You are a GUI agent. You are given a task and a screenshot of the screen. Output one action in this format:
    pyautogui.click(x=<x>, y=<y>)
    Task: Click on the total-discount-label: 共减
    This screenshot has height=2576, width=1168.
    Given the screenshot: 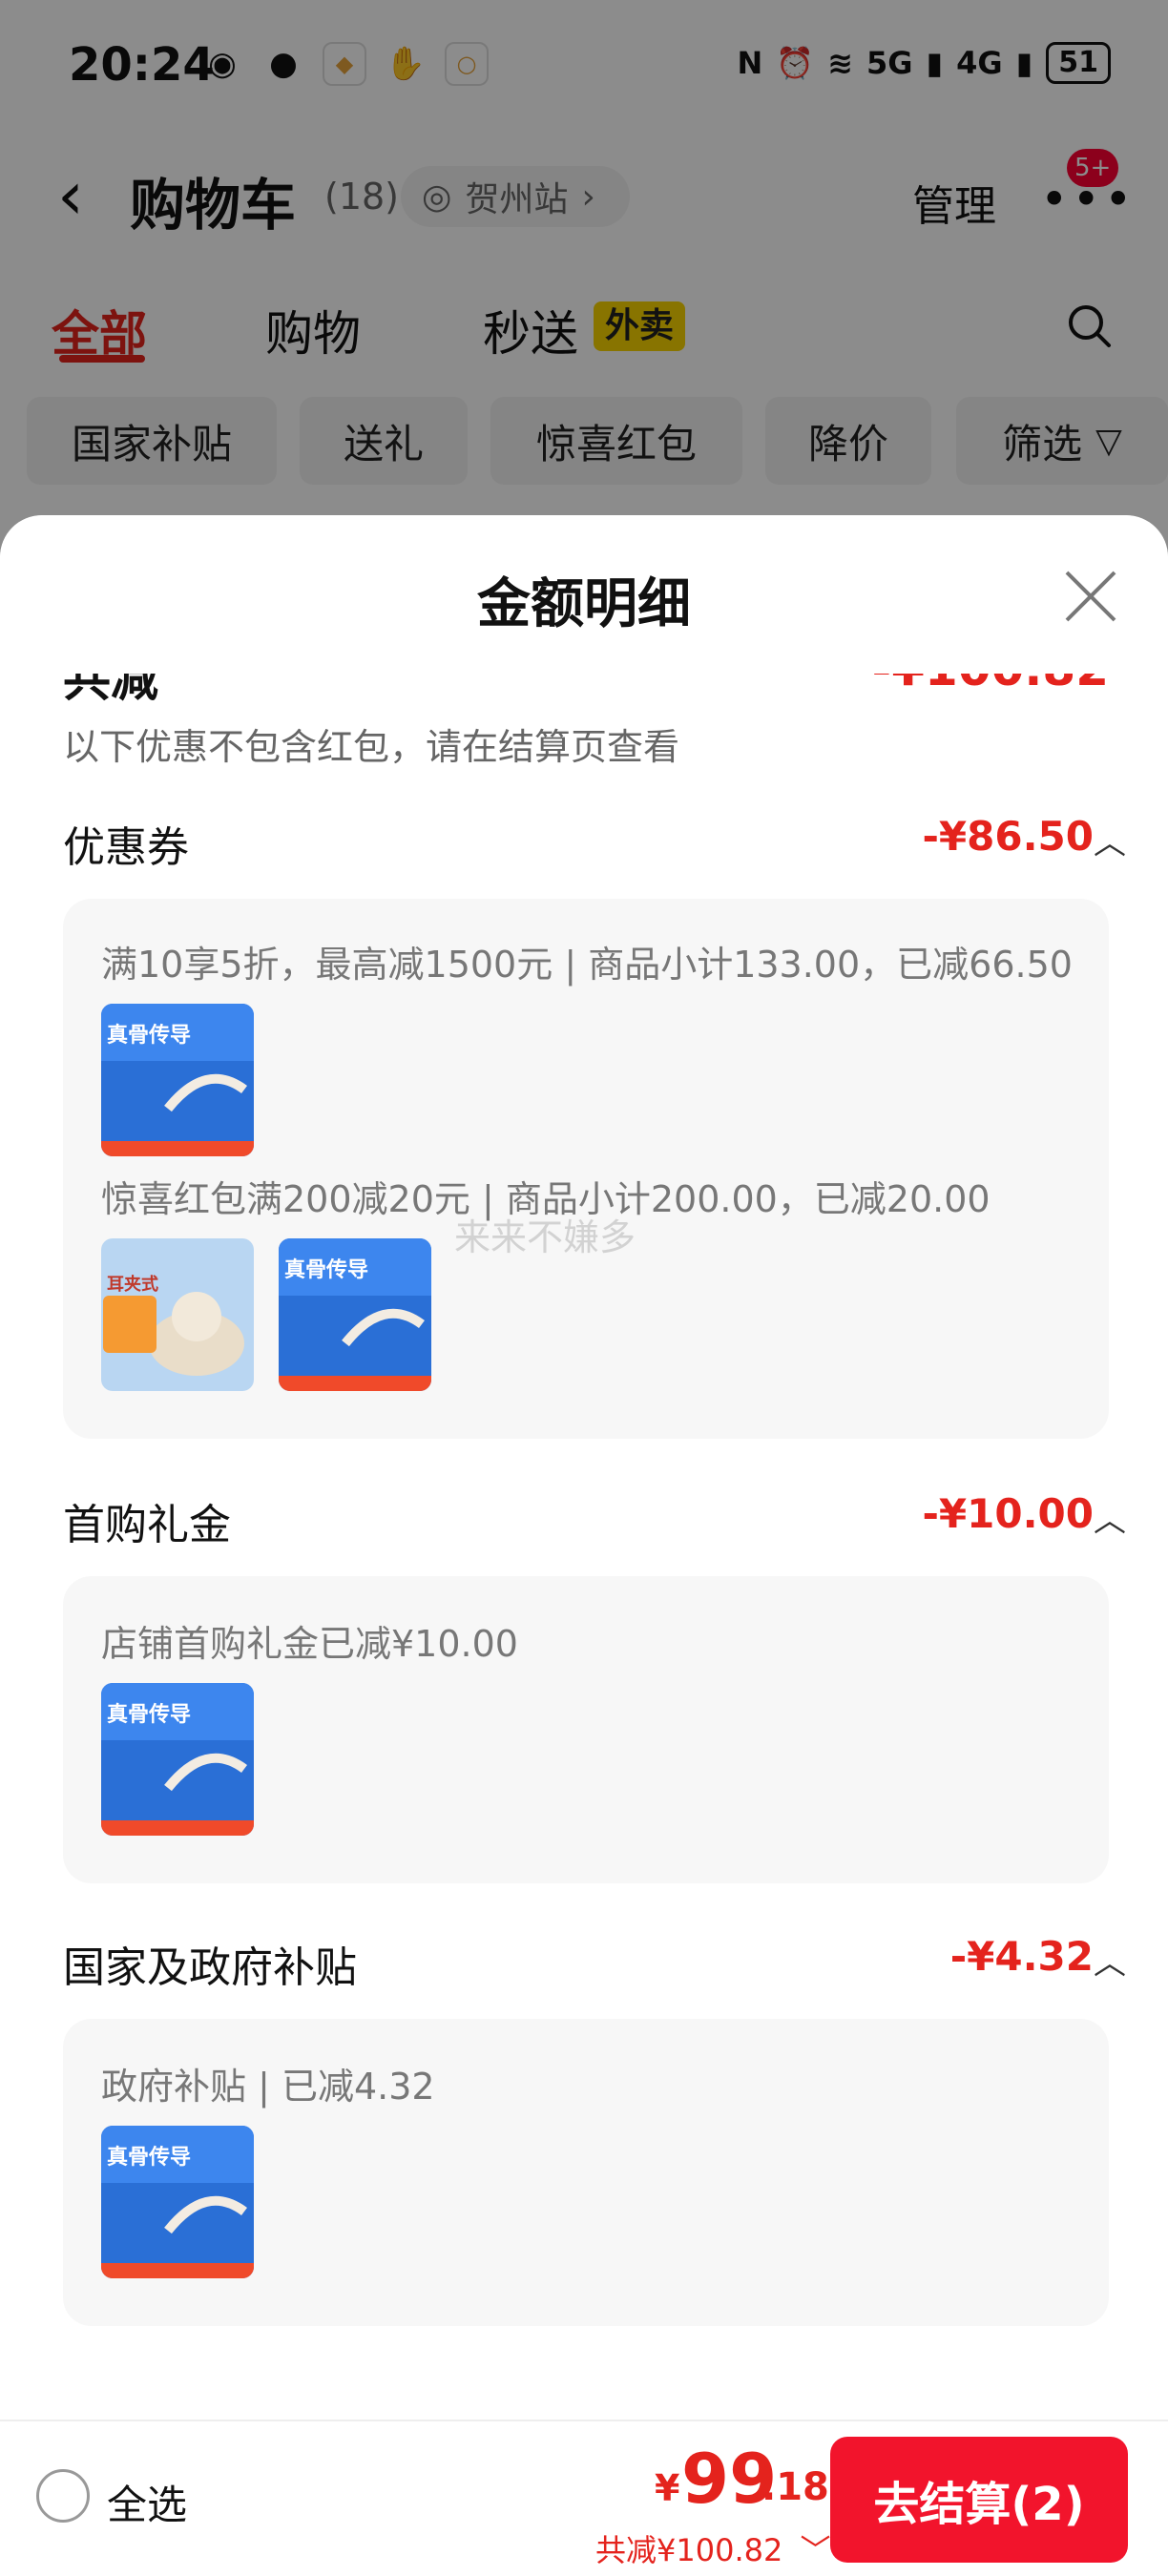 What is the action you would take?
    pyautogui.click(x=110, y=690)
    